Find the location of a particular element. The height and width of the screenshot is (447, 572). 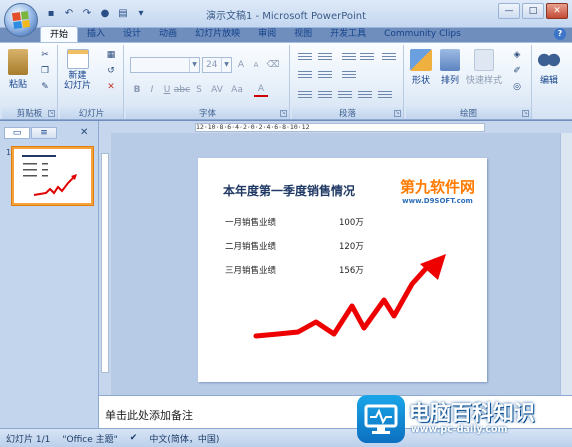

slide-thumbnail is located at coordinates (52, 176).